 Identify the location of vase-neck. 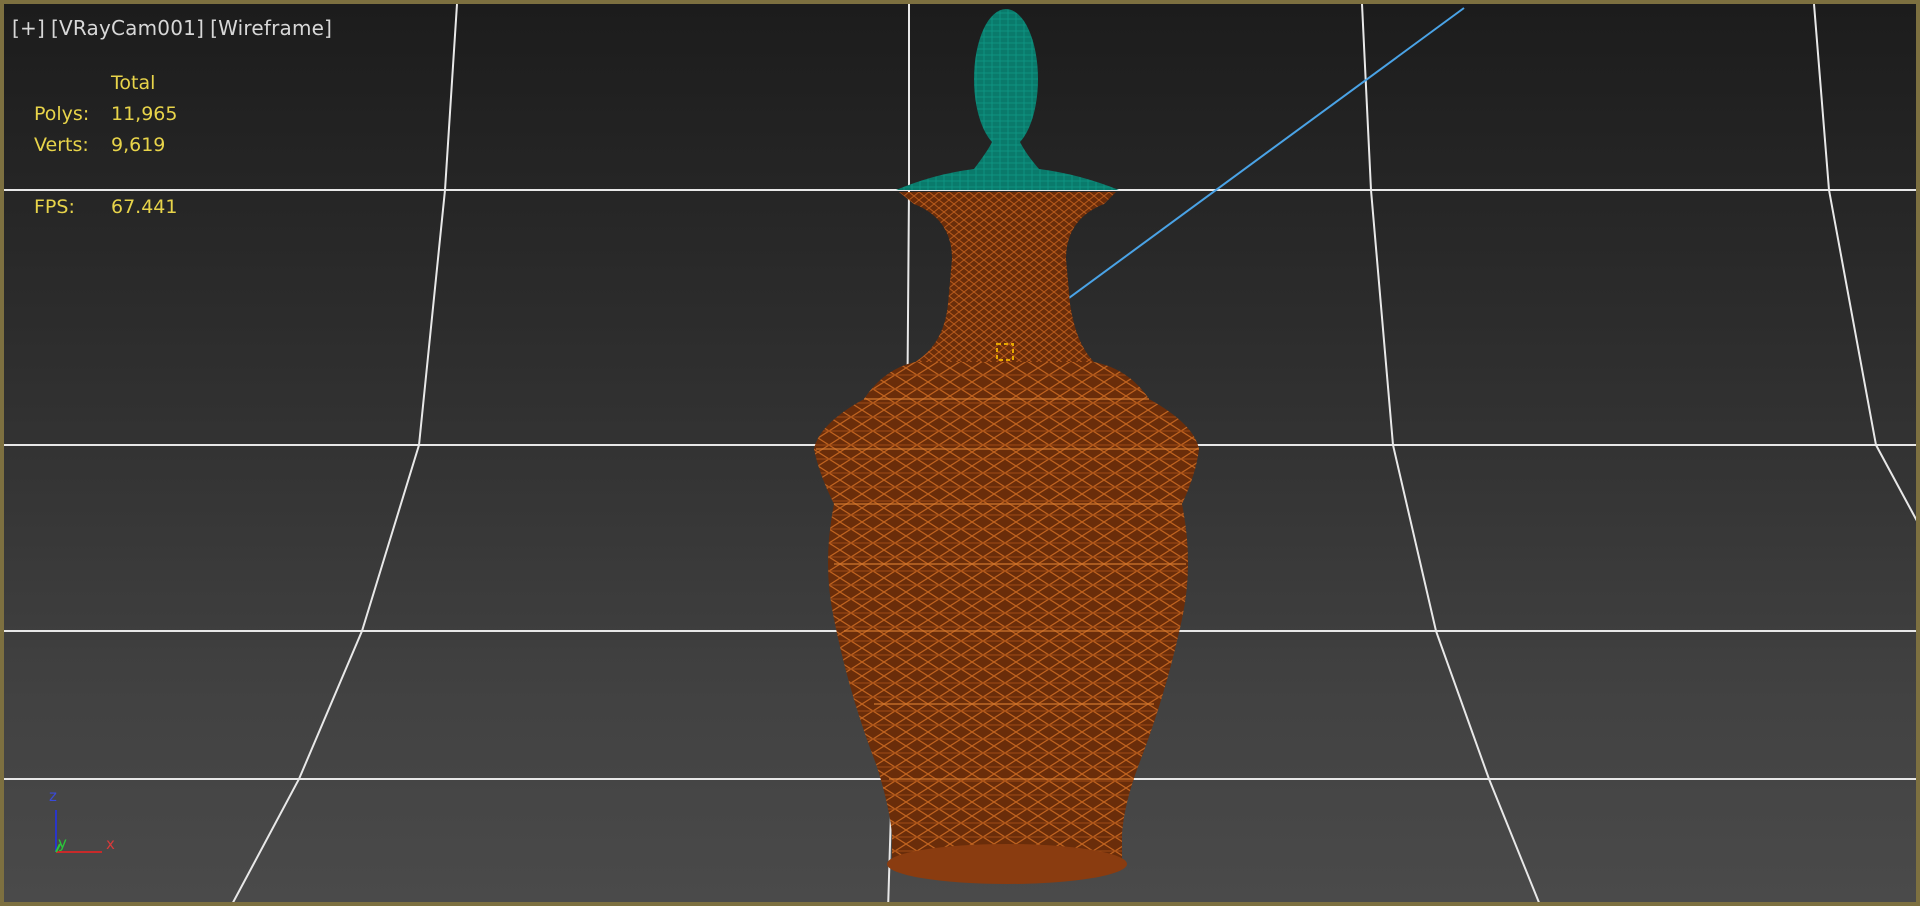
(1007, 277).